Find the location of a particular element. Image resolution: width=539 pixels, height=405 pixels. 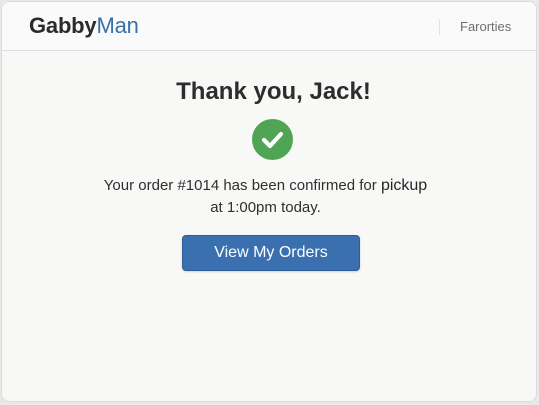

logo: GabbyMan is located at coordinates (84, 26).